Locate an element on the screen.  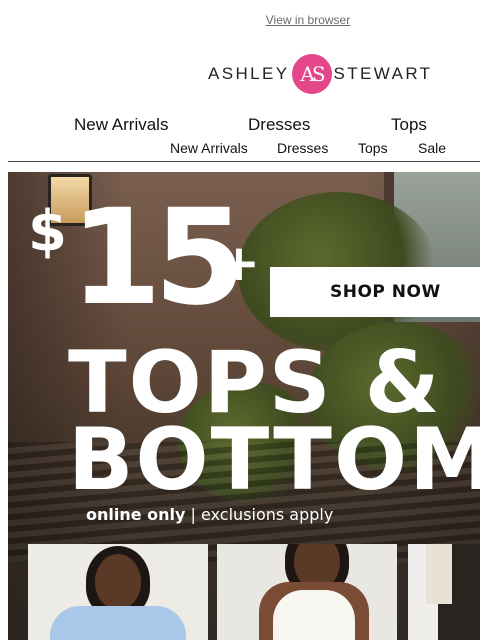
online-only-label: online only is located at coordinates (136, 514).